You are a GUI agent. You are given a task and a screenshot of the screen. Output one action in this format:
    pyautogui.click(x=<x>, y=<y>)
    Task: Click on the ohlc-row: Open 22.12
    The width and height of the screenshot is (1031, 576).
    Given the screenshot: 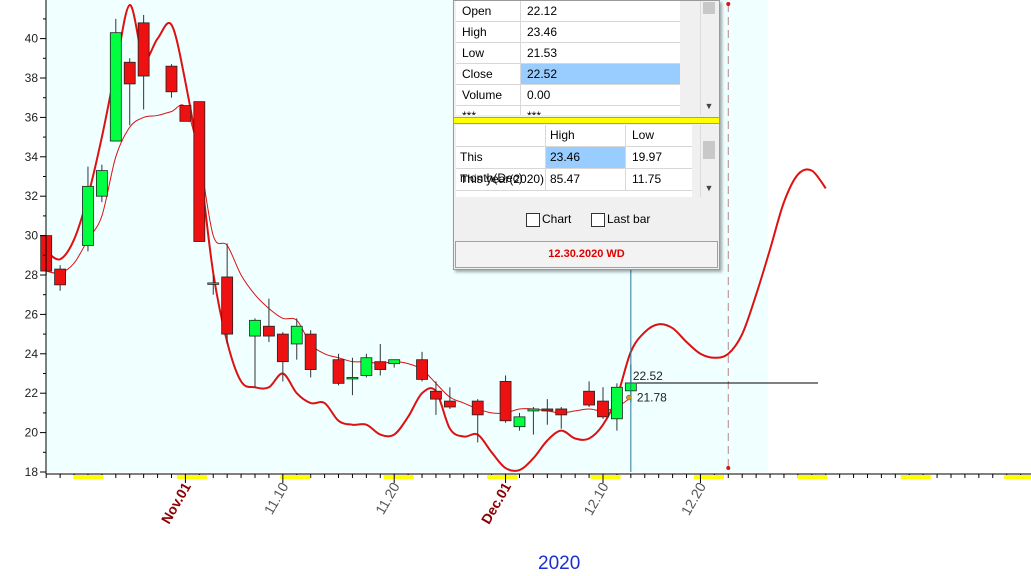 What is the action you would take?
    pyautogui.click(x=568, y=11)
    